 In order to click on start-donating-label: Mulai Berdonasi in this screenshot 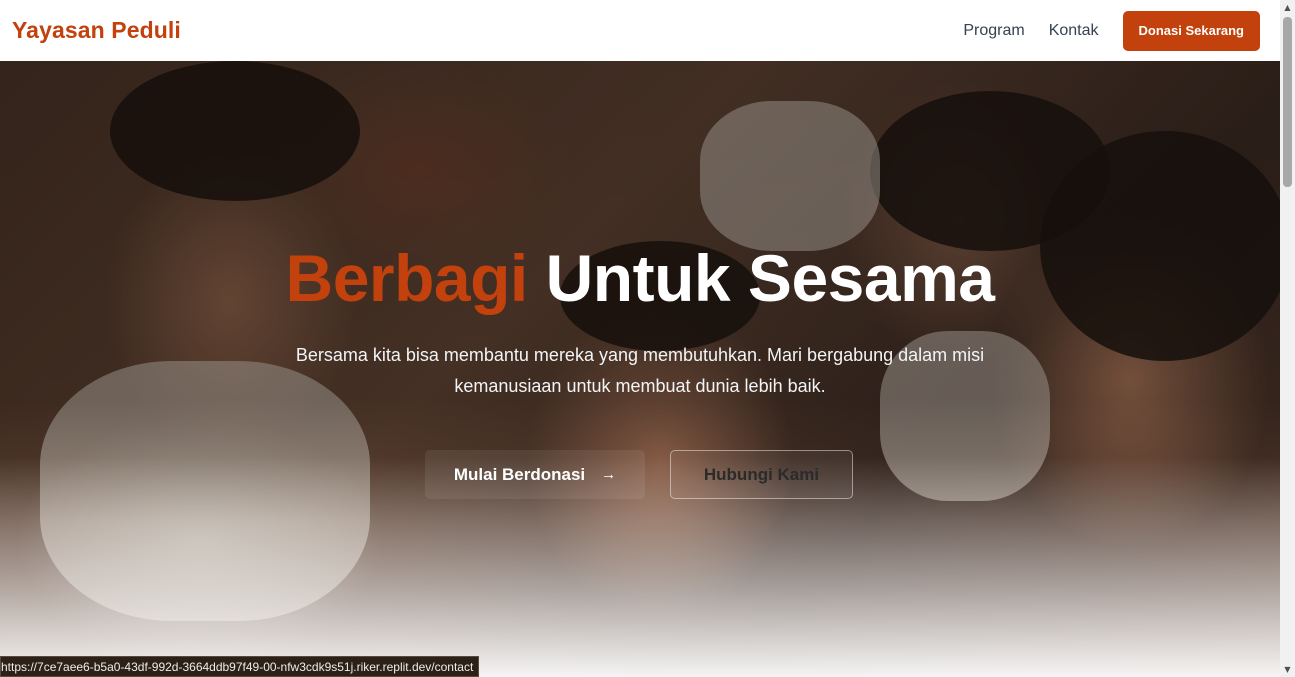, I will do `click(519, 474)`.